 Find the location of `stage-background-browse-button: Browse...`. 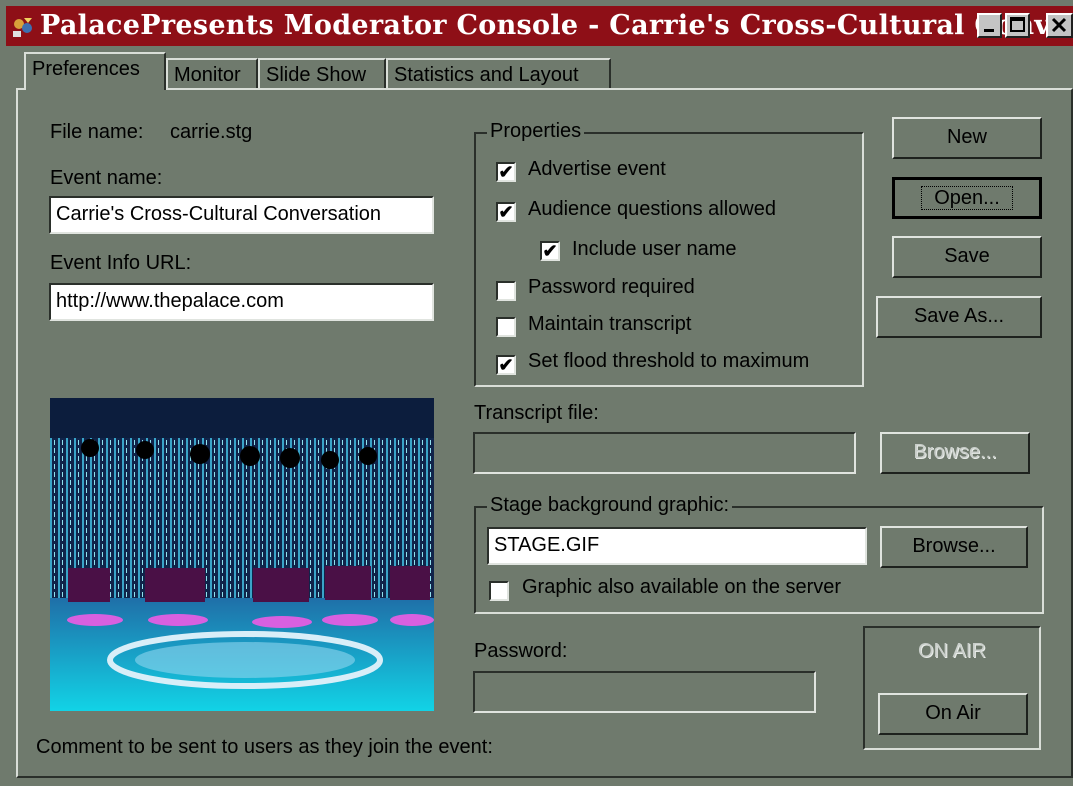

stage-background-browse-button: Browse... is located at coordinates (954, 547).